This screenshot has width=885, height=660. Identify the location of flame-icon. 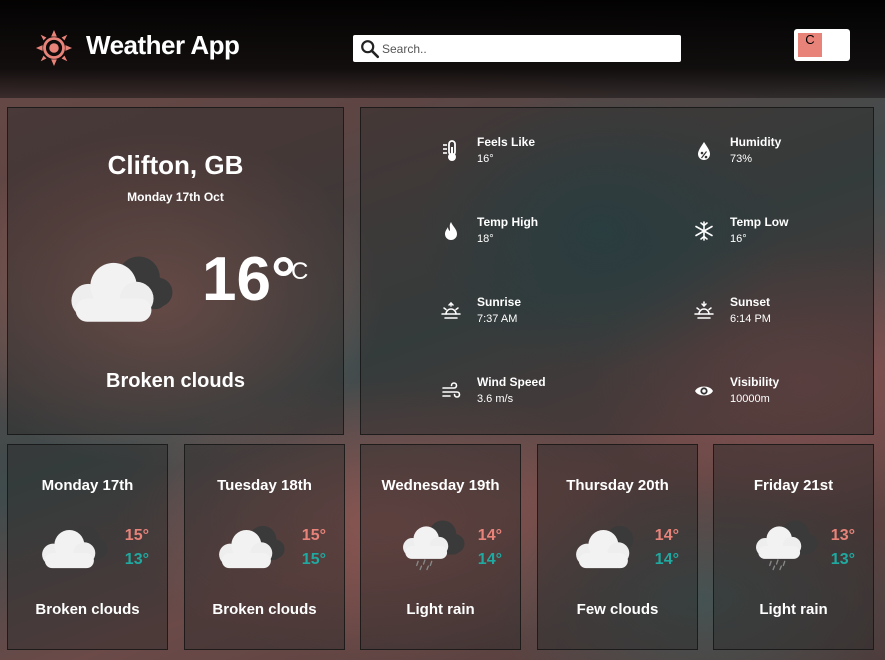
(451, 231).